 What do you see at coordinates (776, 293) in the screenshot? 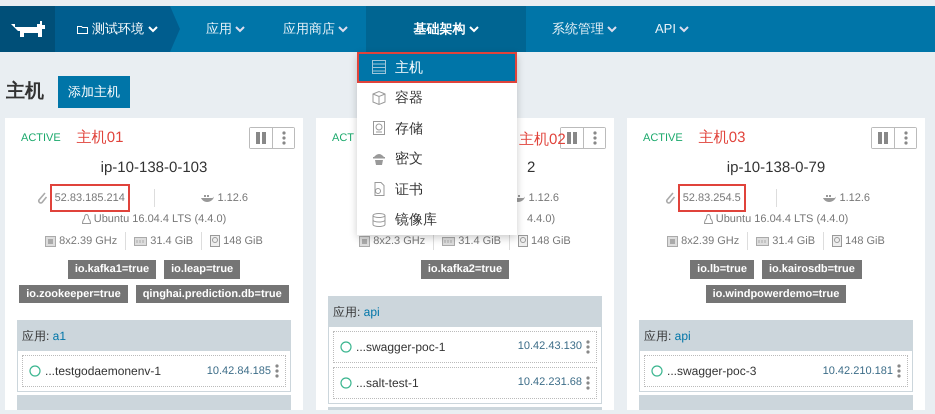
I see `label-tag: io.windpowerdemo=true` at bounding box center [776, 293].